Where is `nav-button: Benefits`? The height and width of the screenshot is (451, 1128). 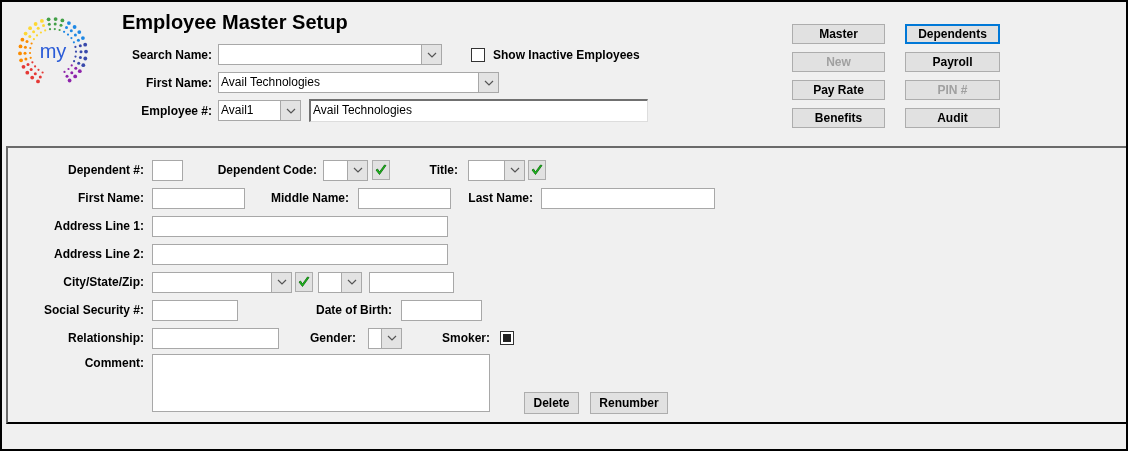 nav-button: Benefits is located at coordinates (838, 118).